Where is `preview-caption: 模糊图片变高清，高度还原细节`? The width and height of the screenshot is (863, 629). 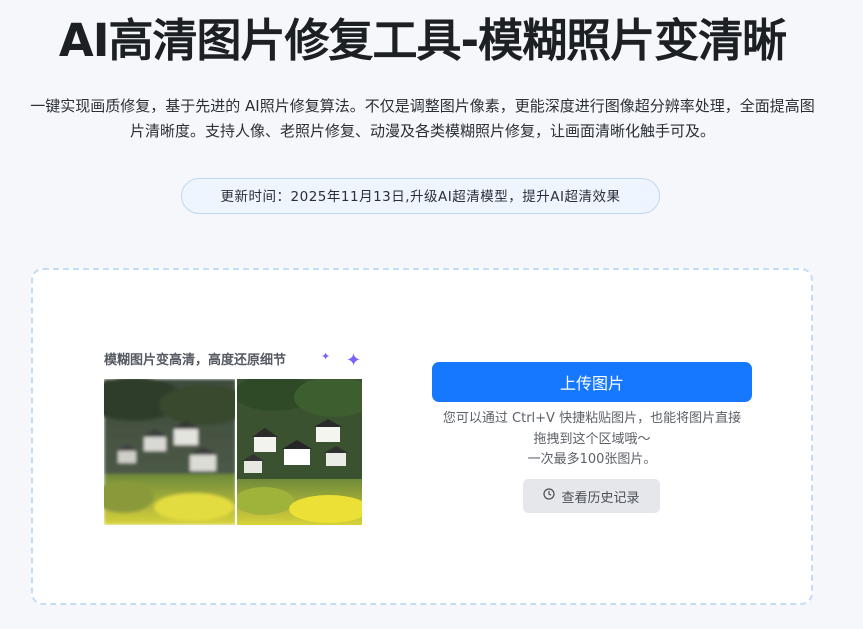 preview-caption: 模糊图片变高清，高度还原细节 is located at coordinates (195, 360).